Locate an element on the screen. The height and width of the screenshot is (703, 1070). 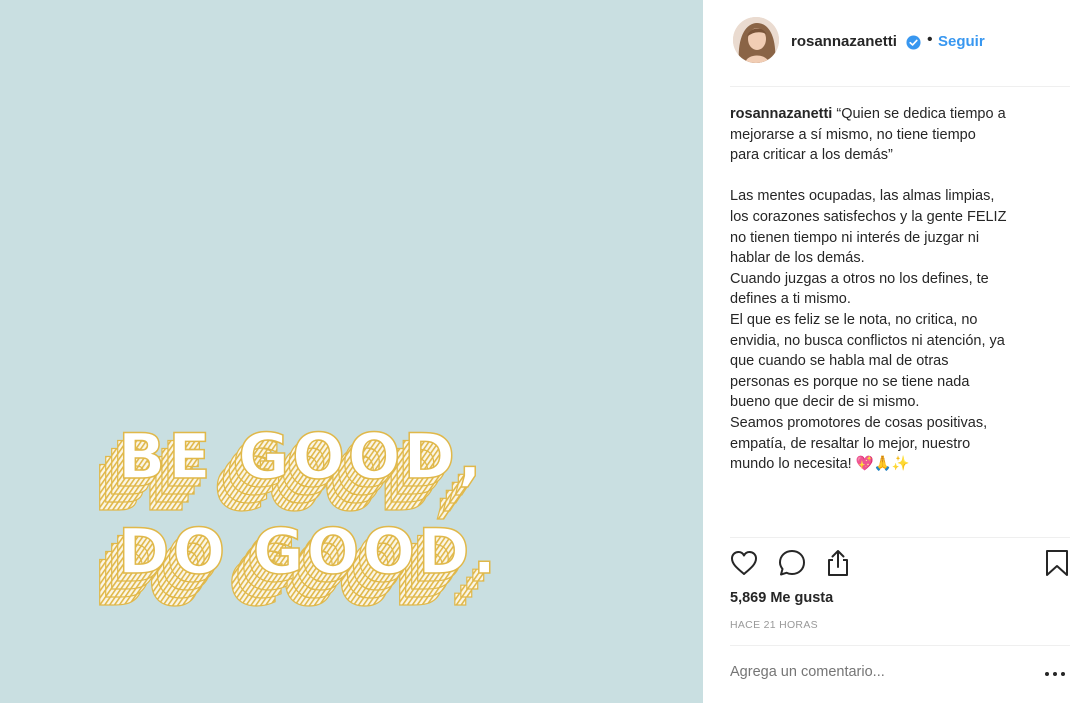
share-icon is located at coordinates (838, 563).